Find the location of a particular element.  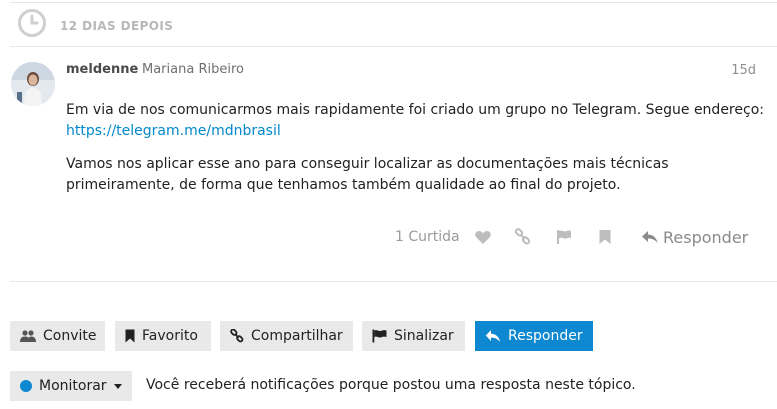

share-button: Compartilhar is located at coordinates (286, 336).